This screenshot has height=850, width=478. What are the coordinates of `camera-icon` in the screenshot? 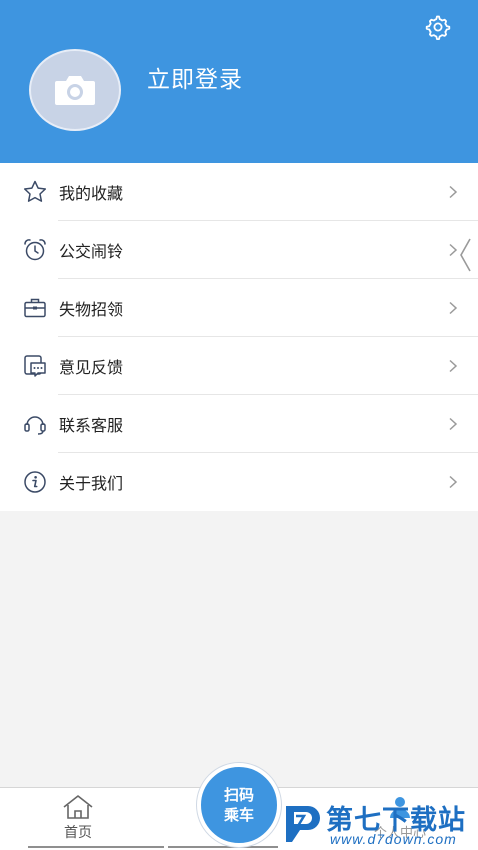 It's located at (75, 90).